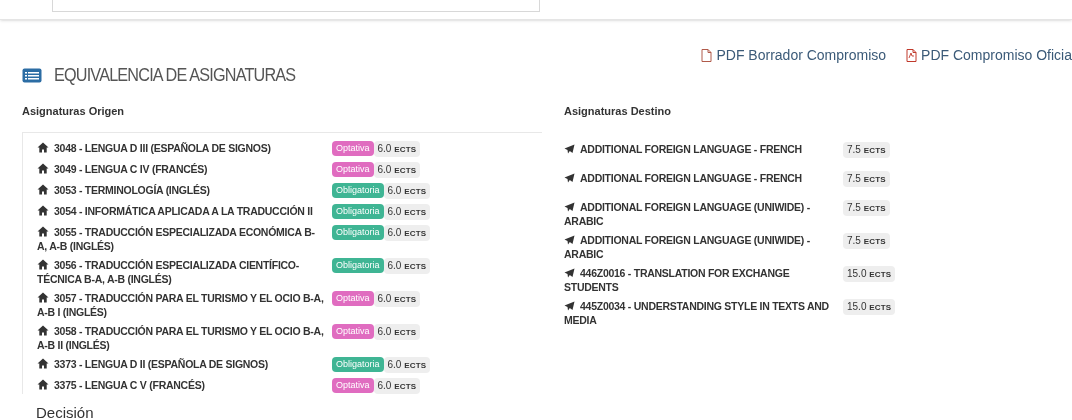  Describe the element at coordinates (296, 6) in the screenshot. I see `input-field` at that location.